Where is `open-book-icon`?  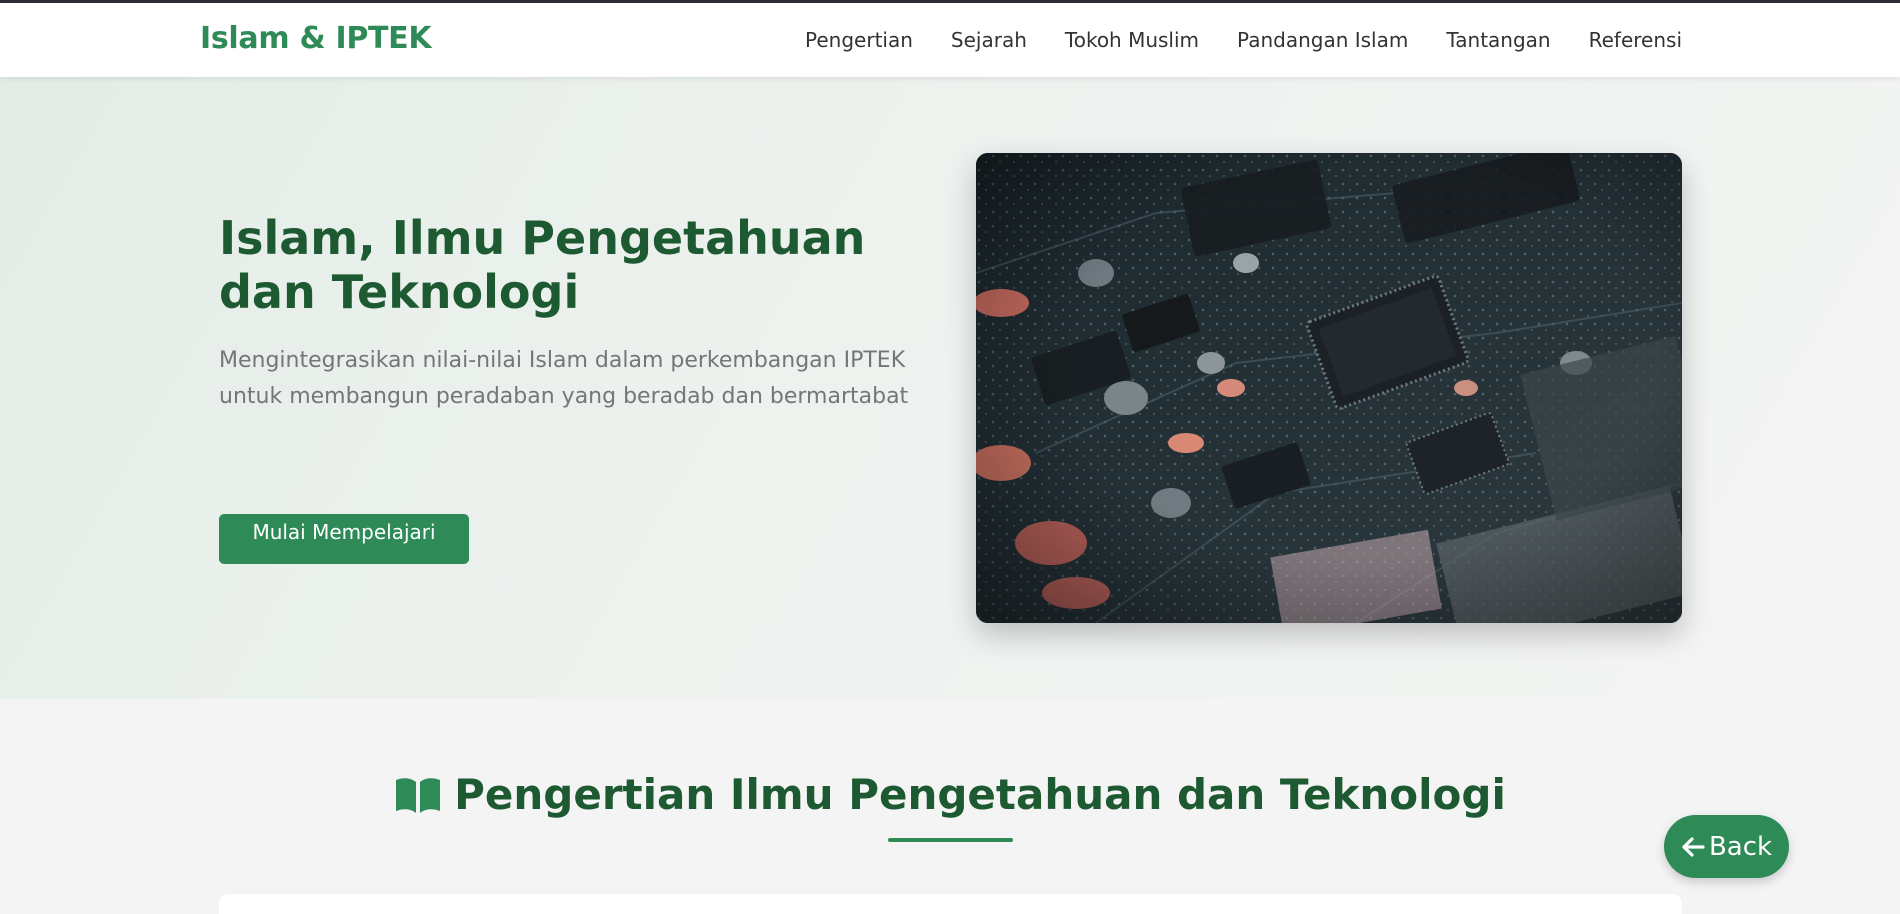 open-book-icon is located at coordinates (418, 795).